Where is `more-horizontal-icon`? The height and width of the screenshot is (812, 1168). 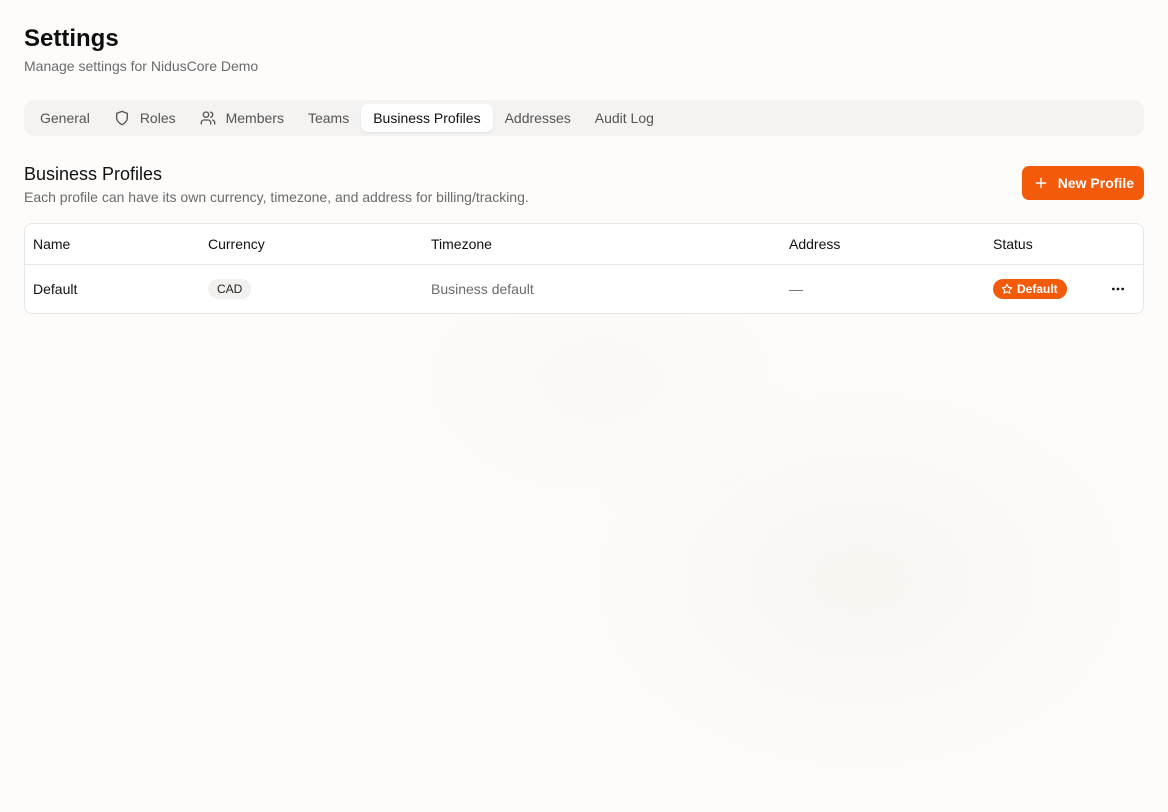
more-horizontal-icon is located at coordinates (1118, 289).